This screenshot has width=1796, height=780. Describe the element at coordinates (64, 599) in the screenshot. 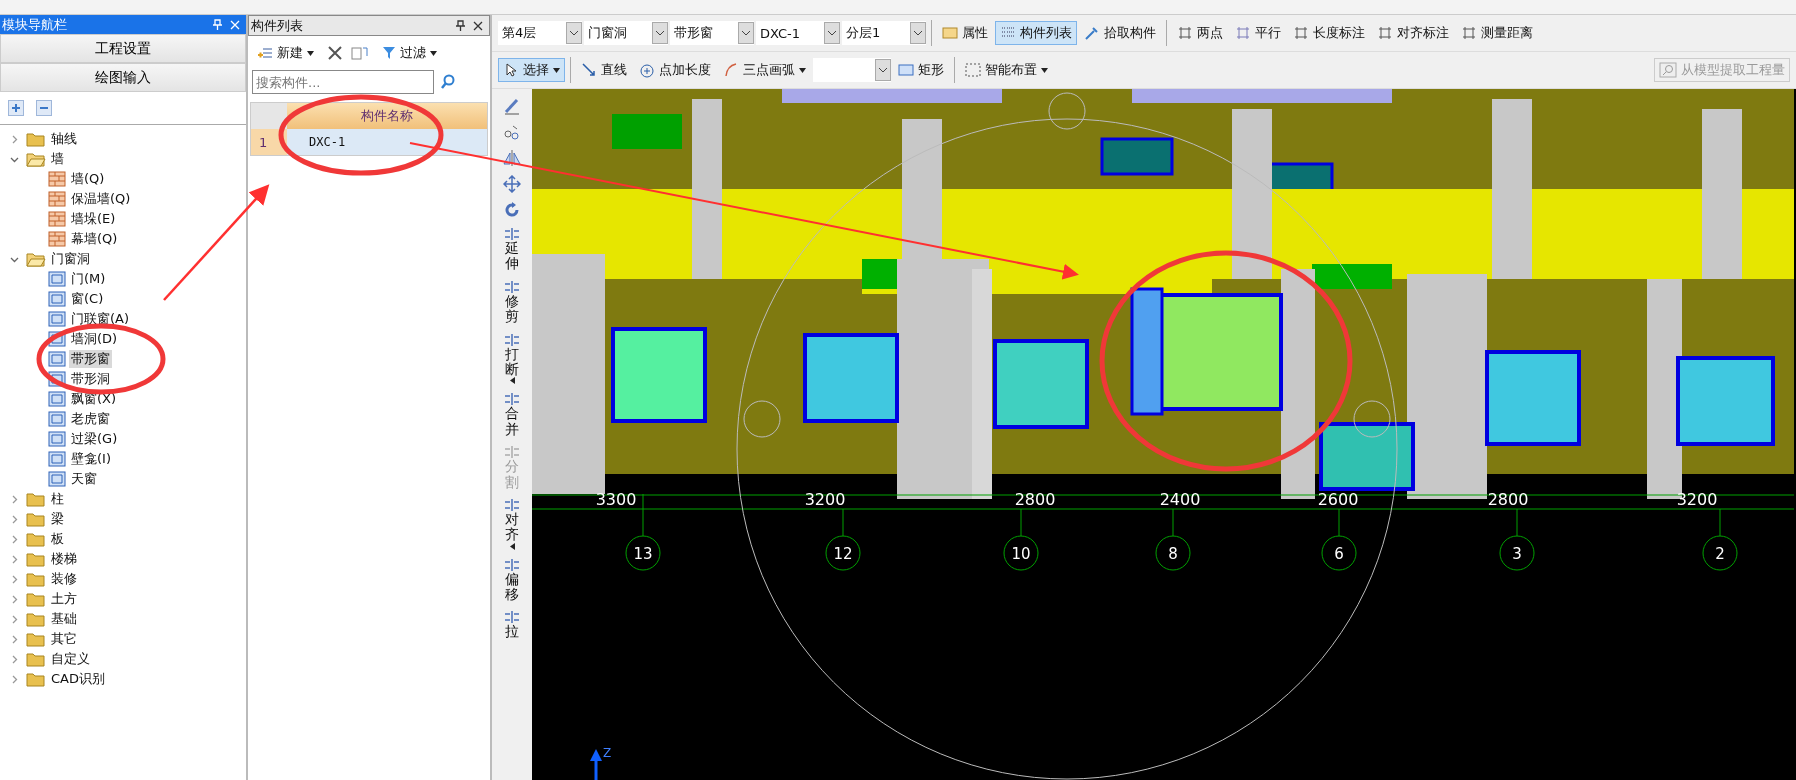

I see `tree-item: 土方` at that location.